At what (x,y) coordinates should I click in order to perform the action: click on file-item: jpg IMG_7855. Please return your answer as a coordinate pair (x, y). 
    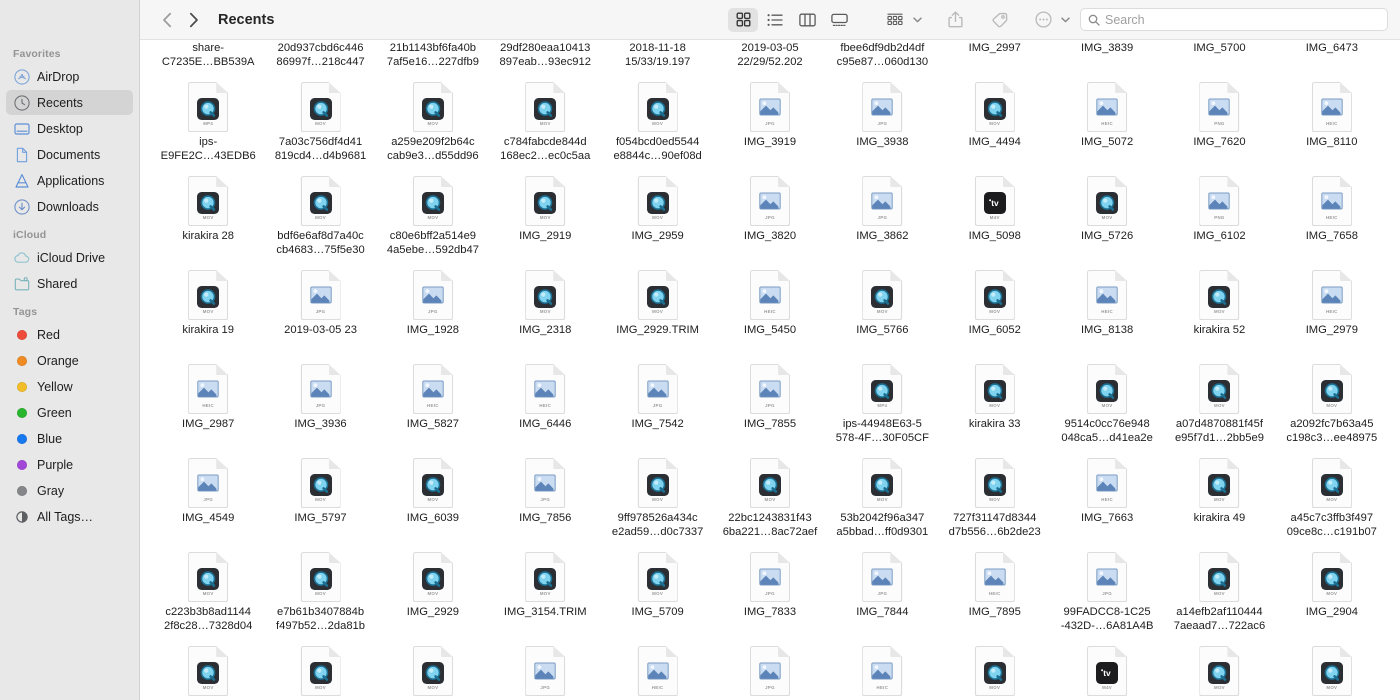
    Looking at the image, I should click on (770, 407).